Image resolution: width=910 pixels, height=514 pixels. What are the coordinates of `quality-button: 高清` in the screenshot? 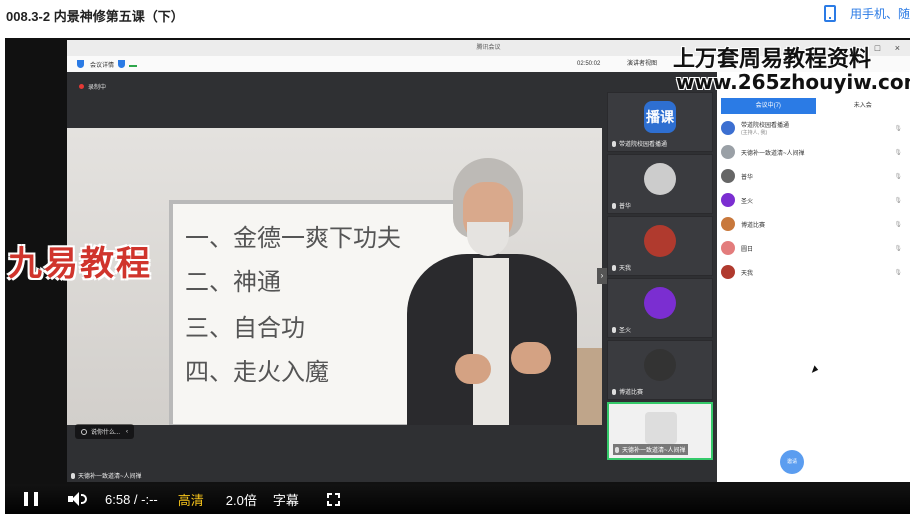 It's located at (191, 499).